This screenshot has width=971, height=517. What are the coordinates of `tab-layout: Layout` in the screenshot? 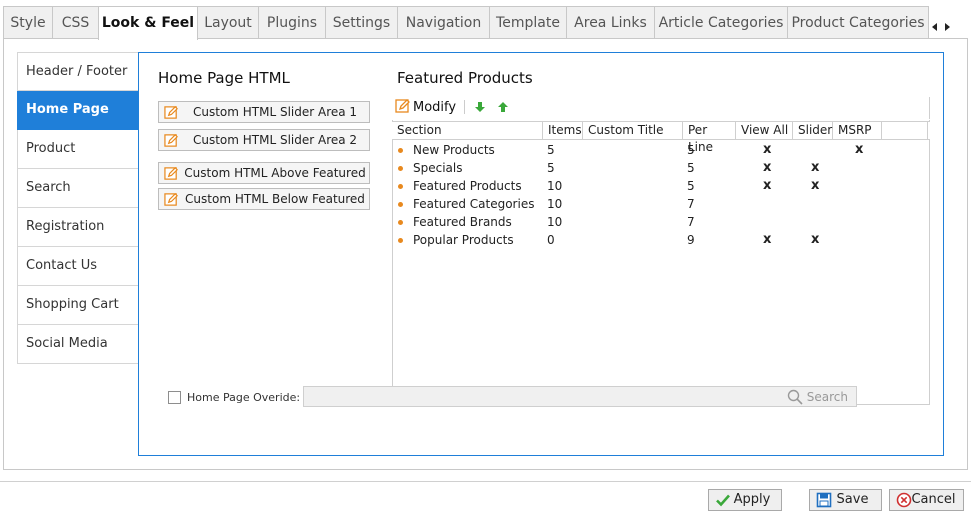 It's located at (228, 22).